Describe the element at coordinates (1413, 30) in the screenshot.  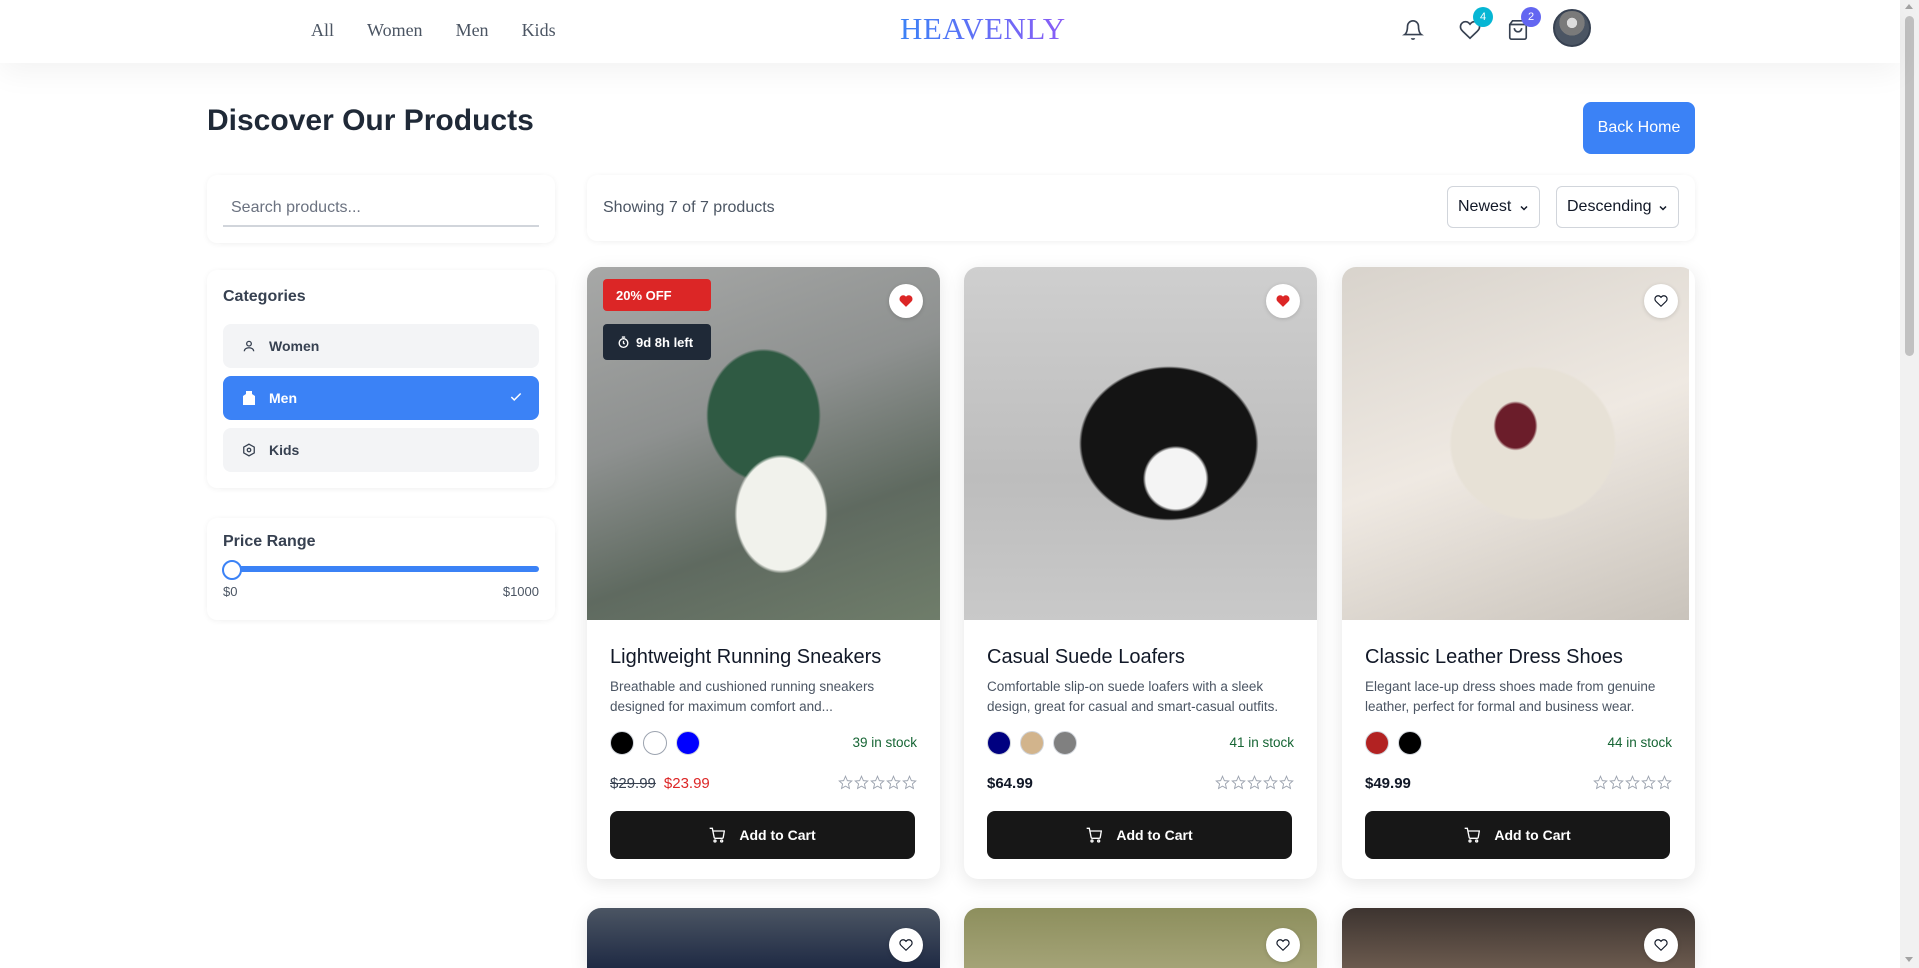
I see `notifications-button` at that location.